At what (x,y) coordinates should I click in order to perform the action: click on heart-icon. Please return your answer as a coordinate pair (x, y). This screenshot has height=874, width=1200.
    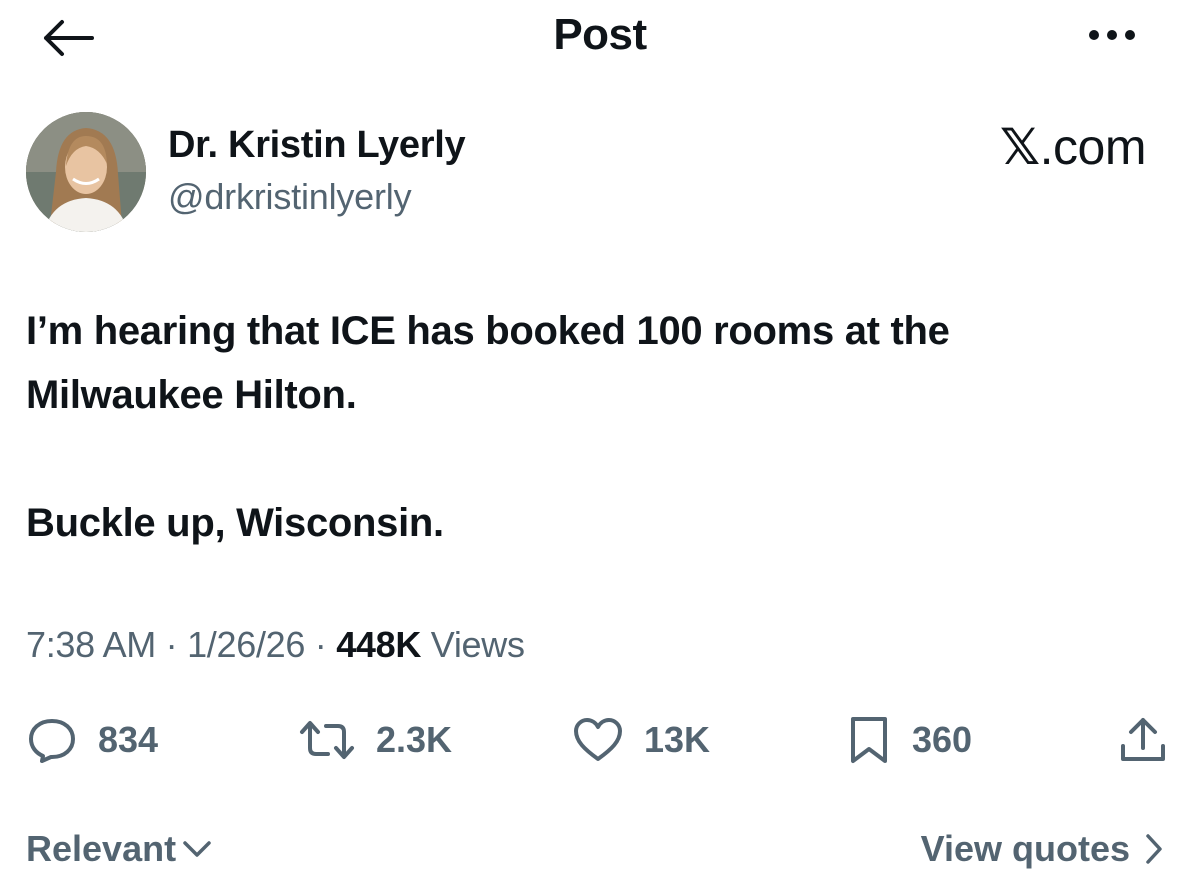
    Looking at the image, I should click on (598, 739).